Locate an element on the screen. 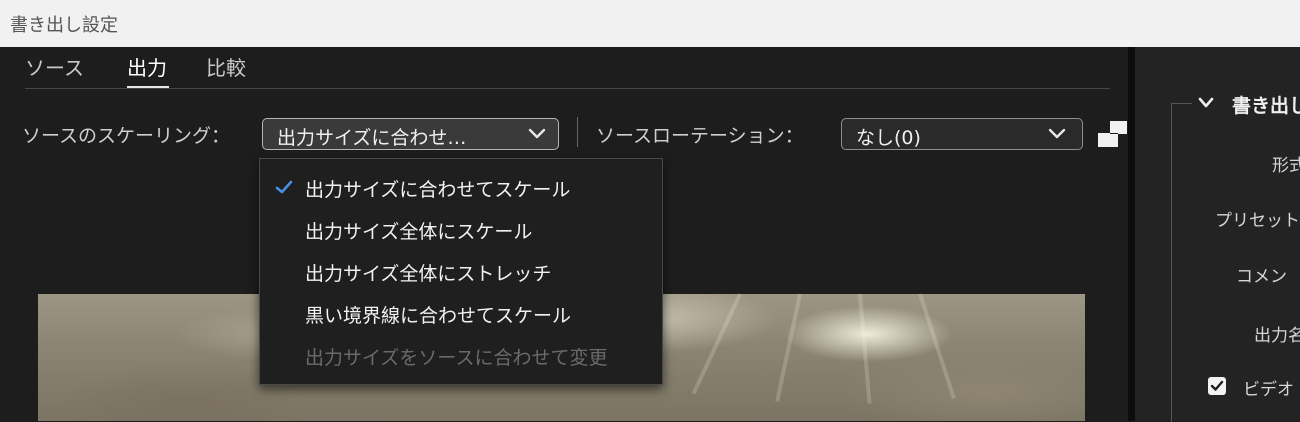  video-checkbox-label: ビデオ is located at coordinates (1268, 390).